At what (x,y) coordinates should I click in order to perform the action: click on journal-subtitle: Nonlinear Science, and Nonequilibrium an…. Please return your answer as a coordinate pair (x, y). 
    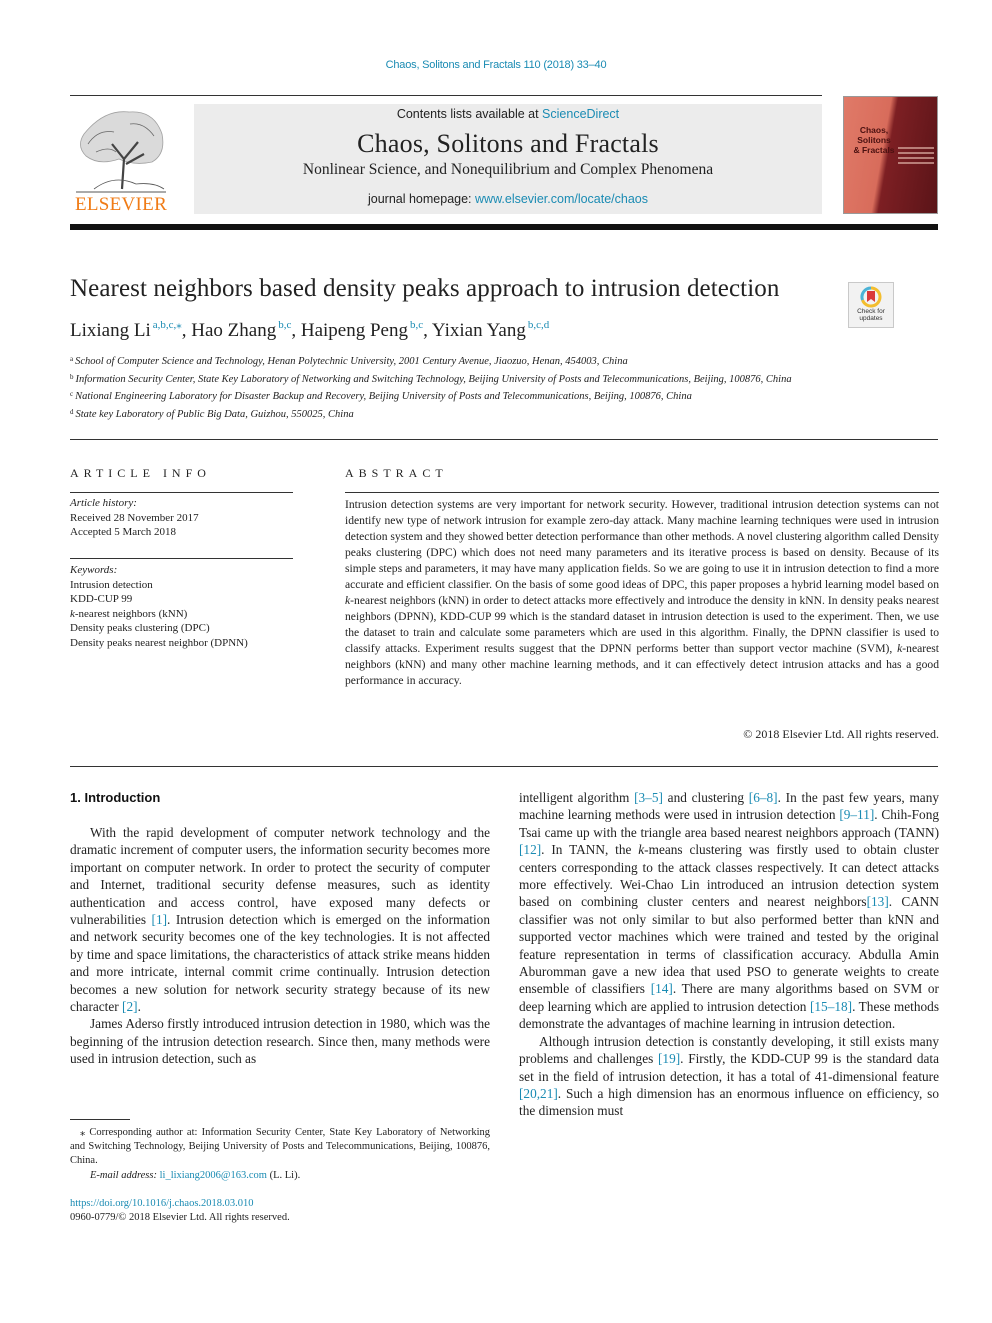
    Looking at the image, I should click on (508, 169).